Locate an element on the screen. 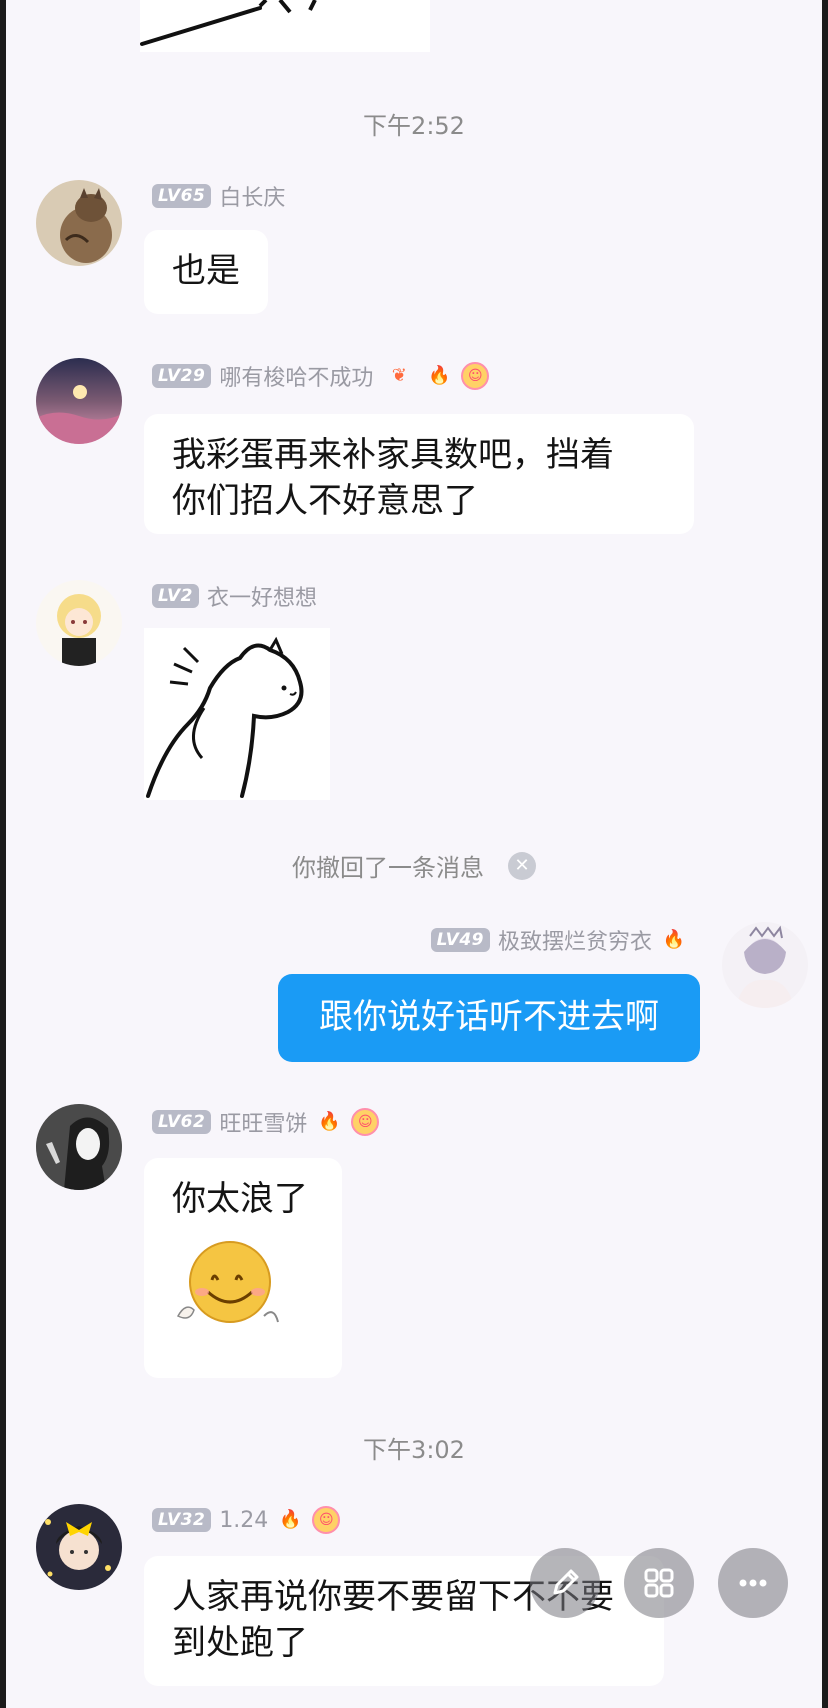 The image size is (828, 1708). more-button is located at coordinates (753, 1583).